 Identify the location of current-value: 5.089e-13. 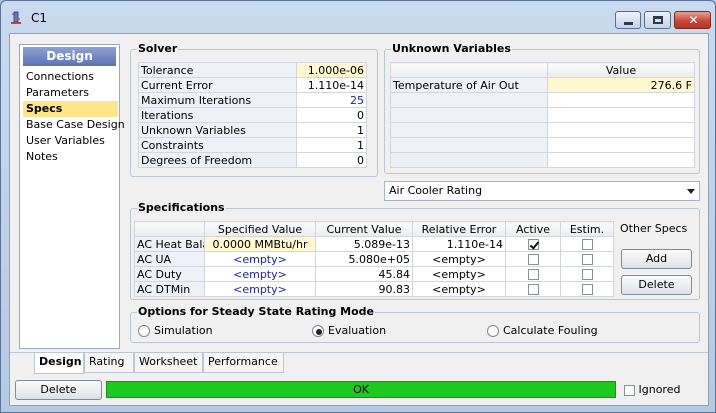
(364, 244).